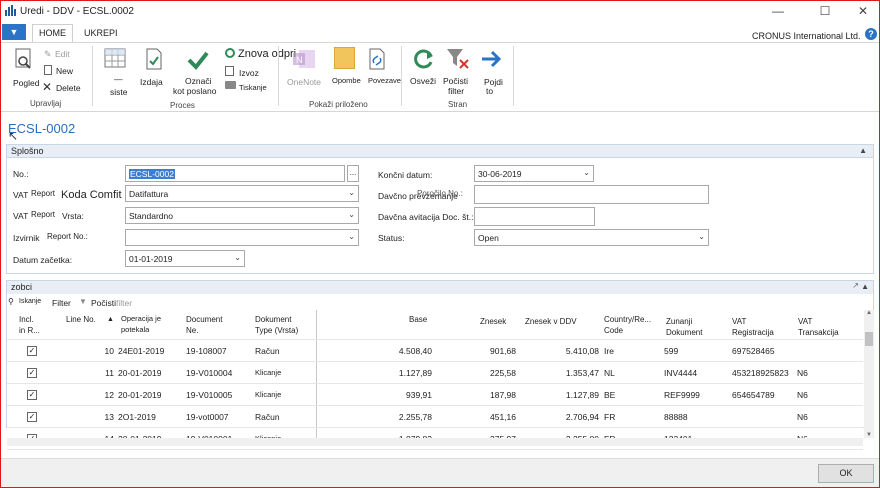  Describe the element at coordinates (440, 151) in the screenshot. I see `general-panel-header: Splošno ▲` at that location.